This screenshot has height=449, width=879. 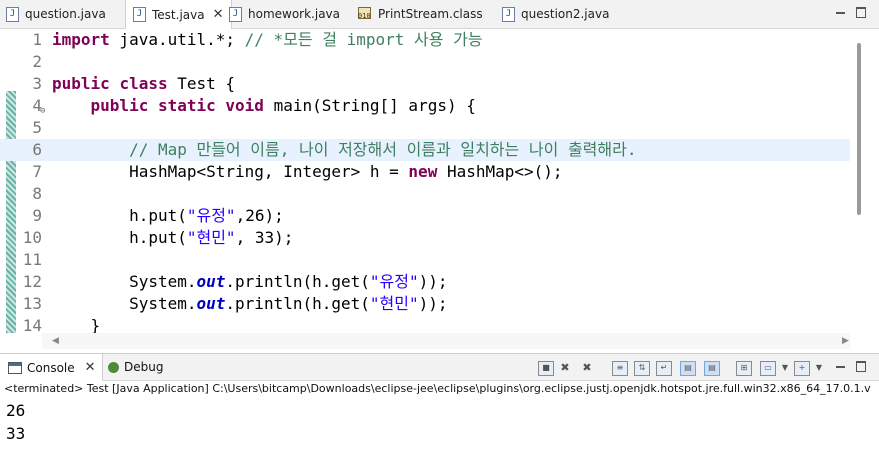 What do you see at coordinates (425, 304) in the screenshot?
I see `code-line: 13 System.out.println(h.get("현민"));` at bounding box center [425, 304].